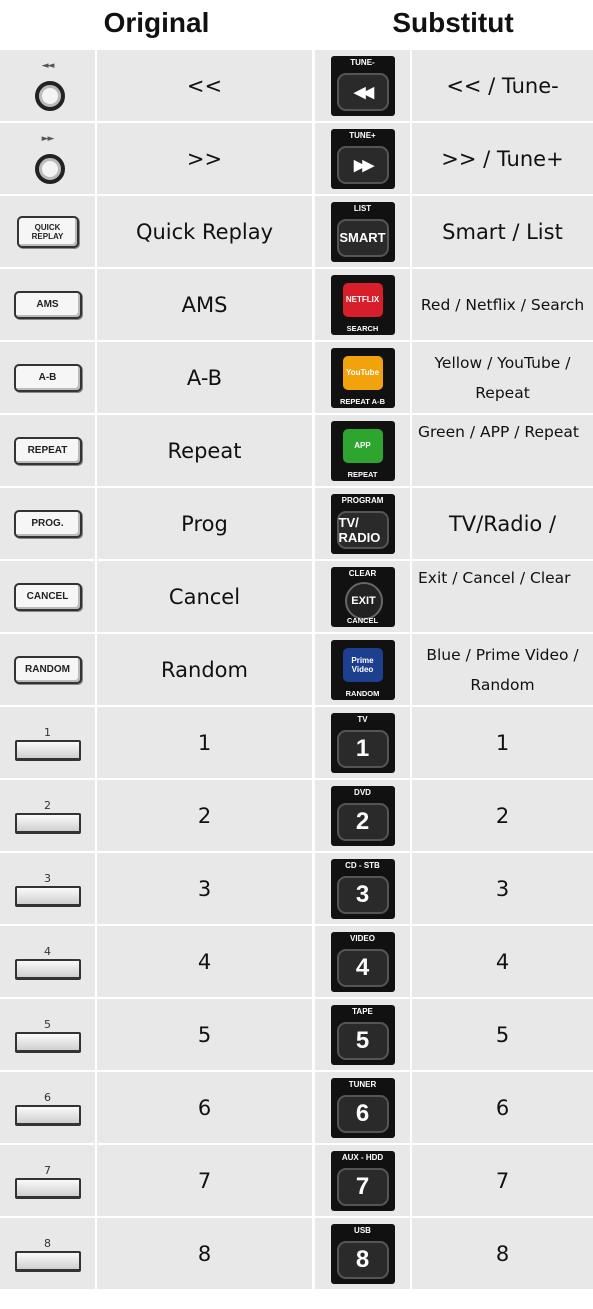 This screenshot has height=1309, width=593. Describe the element at coordinates (362, 135) in the screenshot. I see `button-top-label: TUNE+` at that location.